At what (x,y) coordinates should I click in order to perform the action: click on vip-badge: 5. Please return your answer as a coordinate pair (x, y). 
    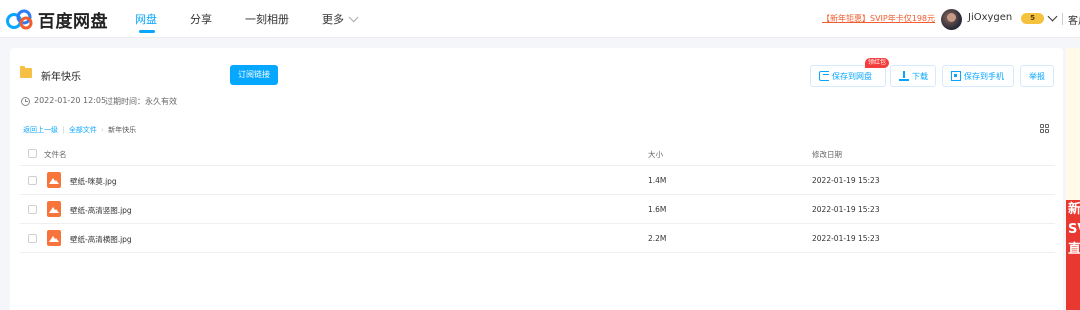
    Looking at the image, I should click on (1032, 18).